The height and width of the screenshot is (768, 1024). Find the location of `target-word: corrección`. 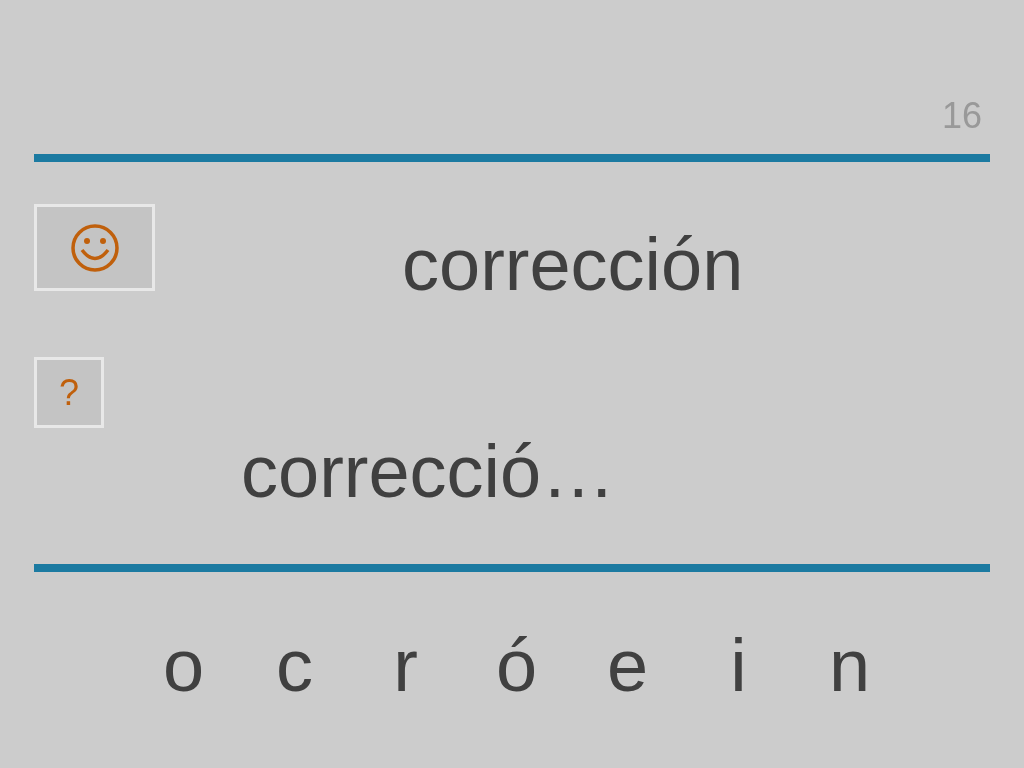

target-word: corrección is located at coordinates (573, 265).